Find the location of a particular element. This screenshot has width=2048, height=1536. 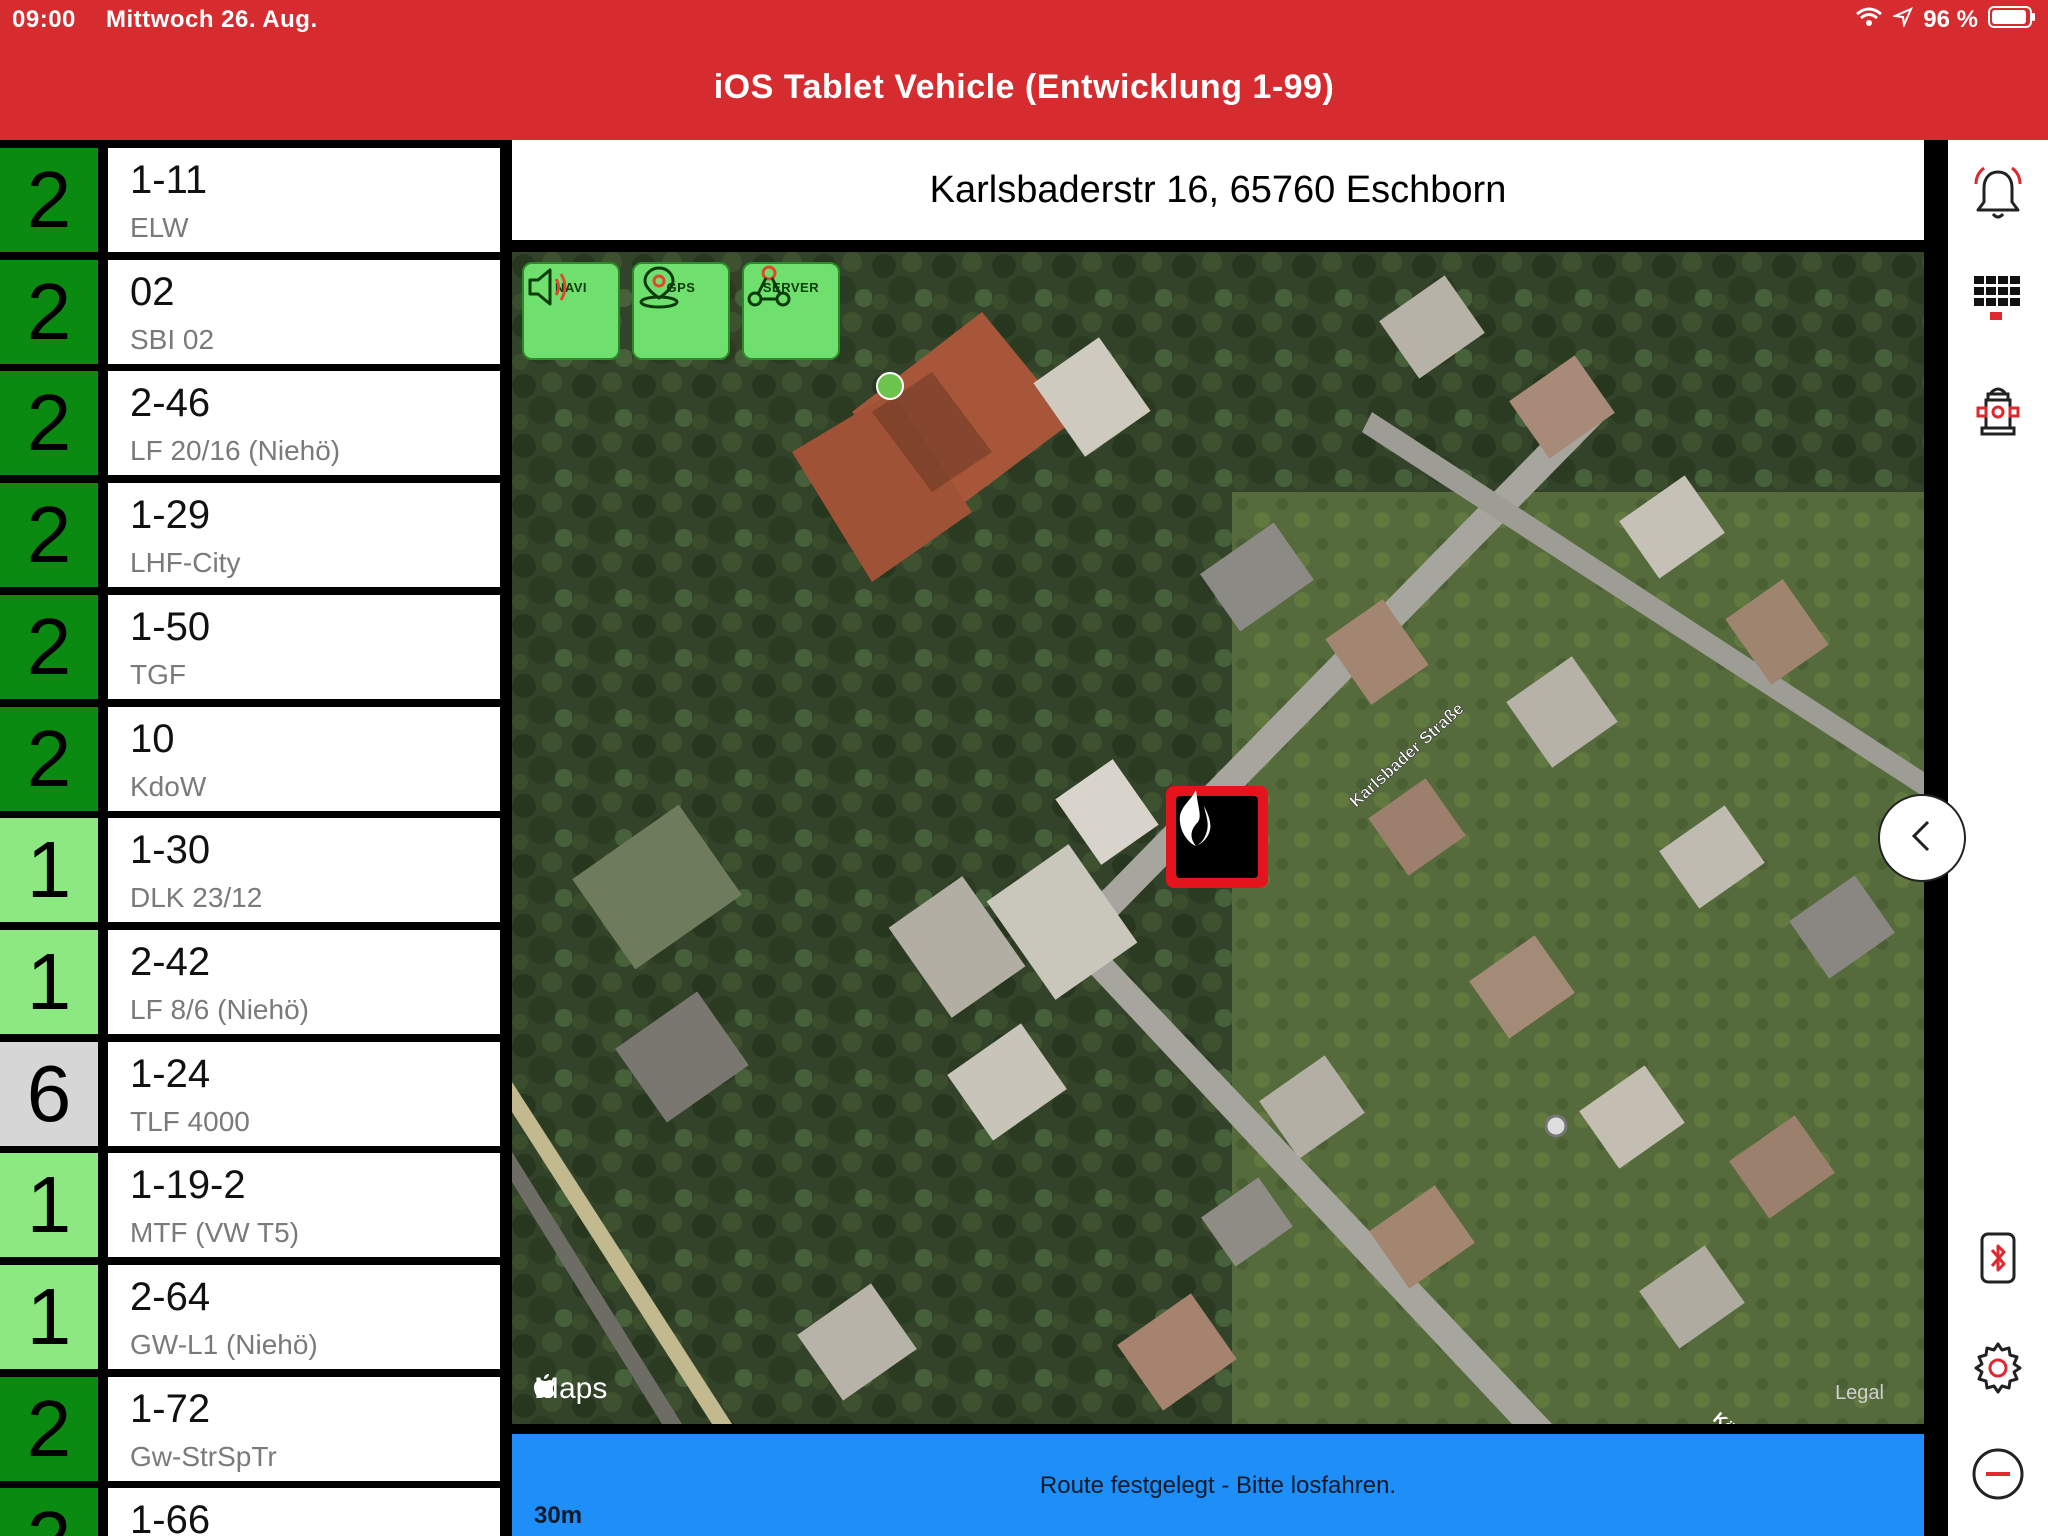

vehicle-name: 10 is located at coordinates (152, 738).